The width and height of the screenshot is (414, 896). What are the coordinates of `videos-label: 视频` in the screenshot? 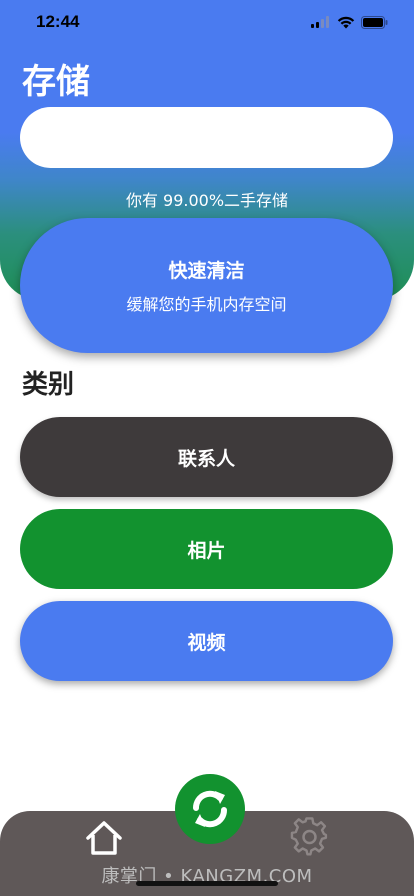 It's located at (206, 643).